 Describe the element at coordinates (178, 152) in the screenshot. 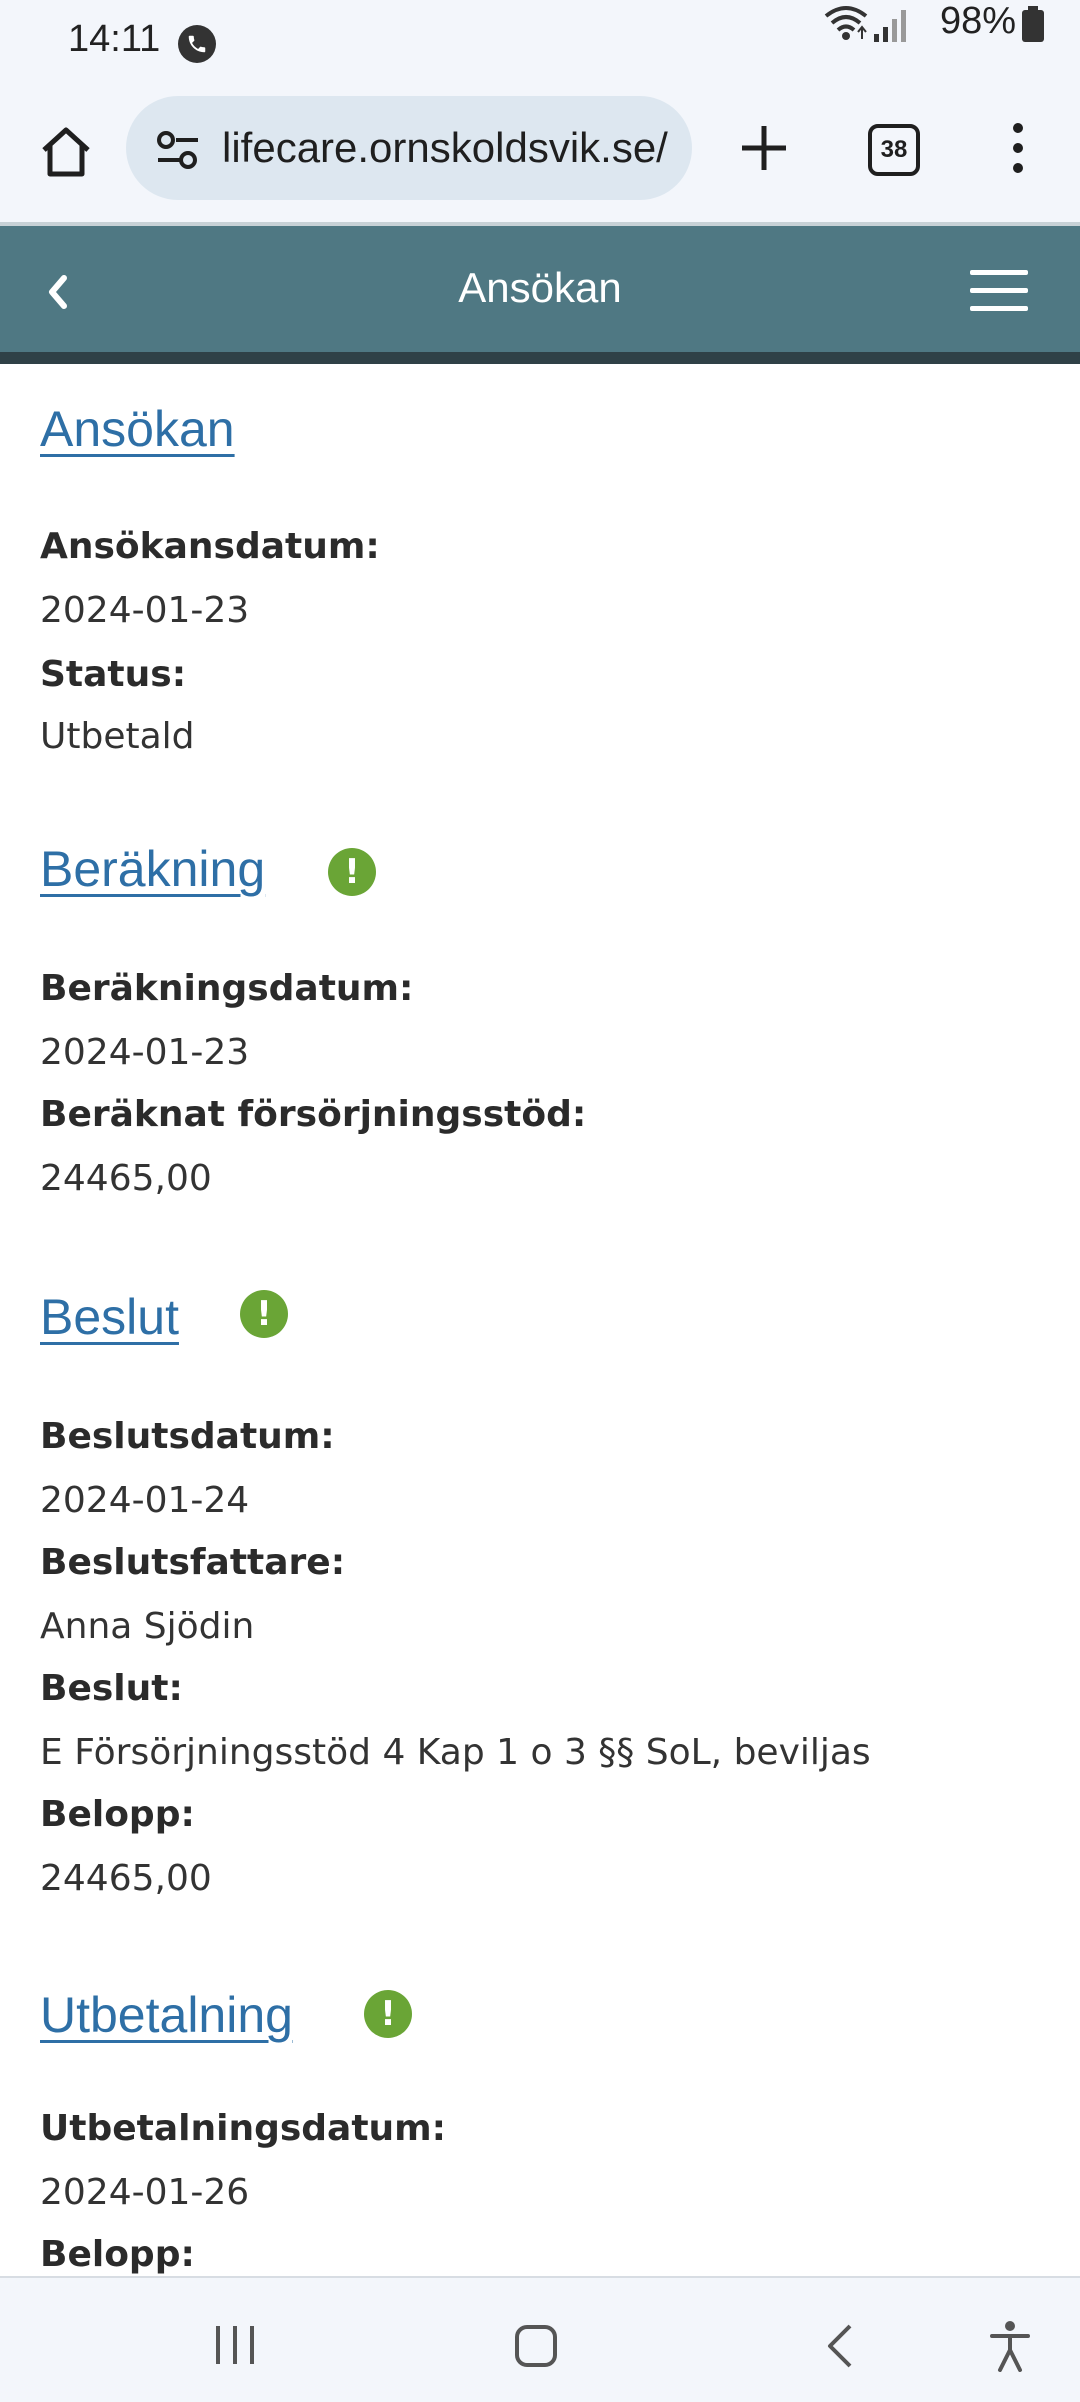

I see `tune-icon` at that location.